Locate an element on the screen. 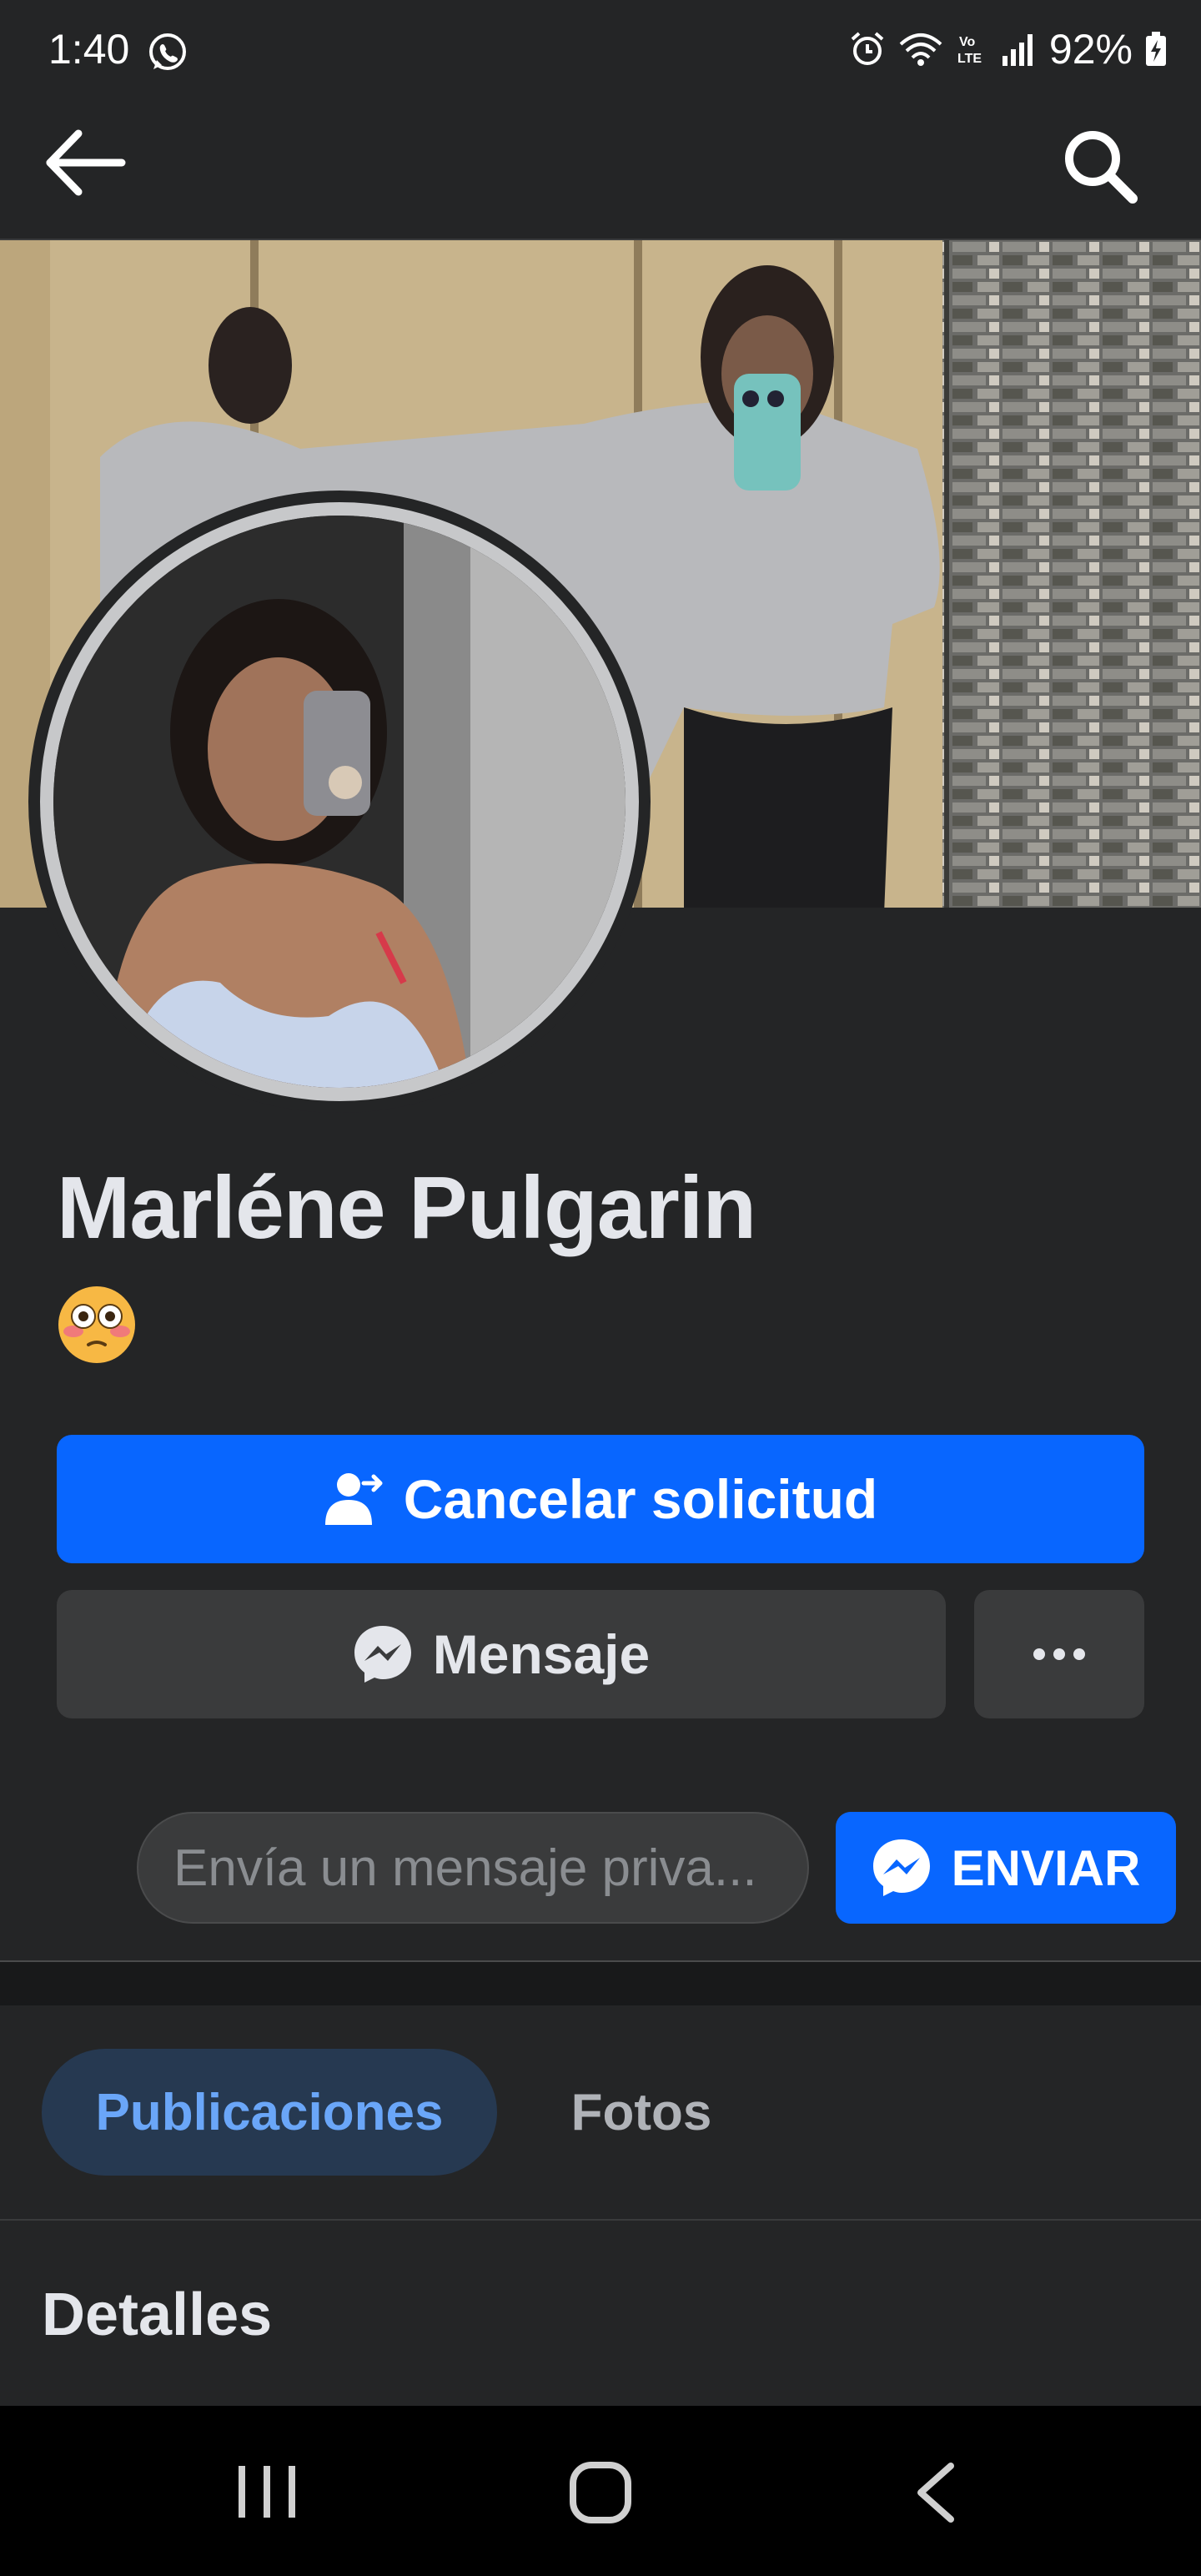  cancel-request-button: Cancelar solicitud is located at coordinates (601, 1499).